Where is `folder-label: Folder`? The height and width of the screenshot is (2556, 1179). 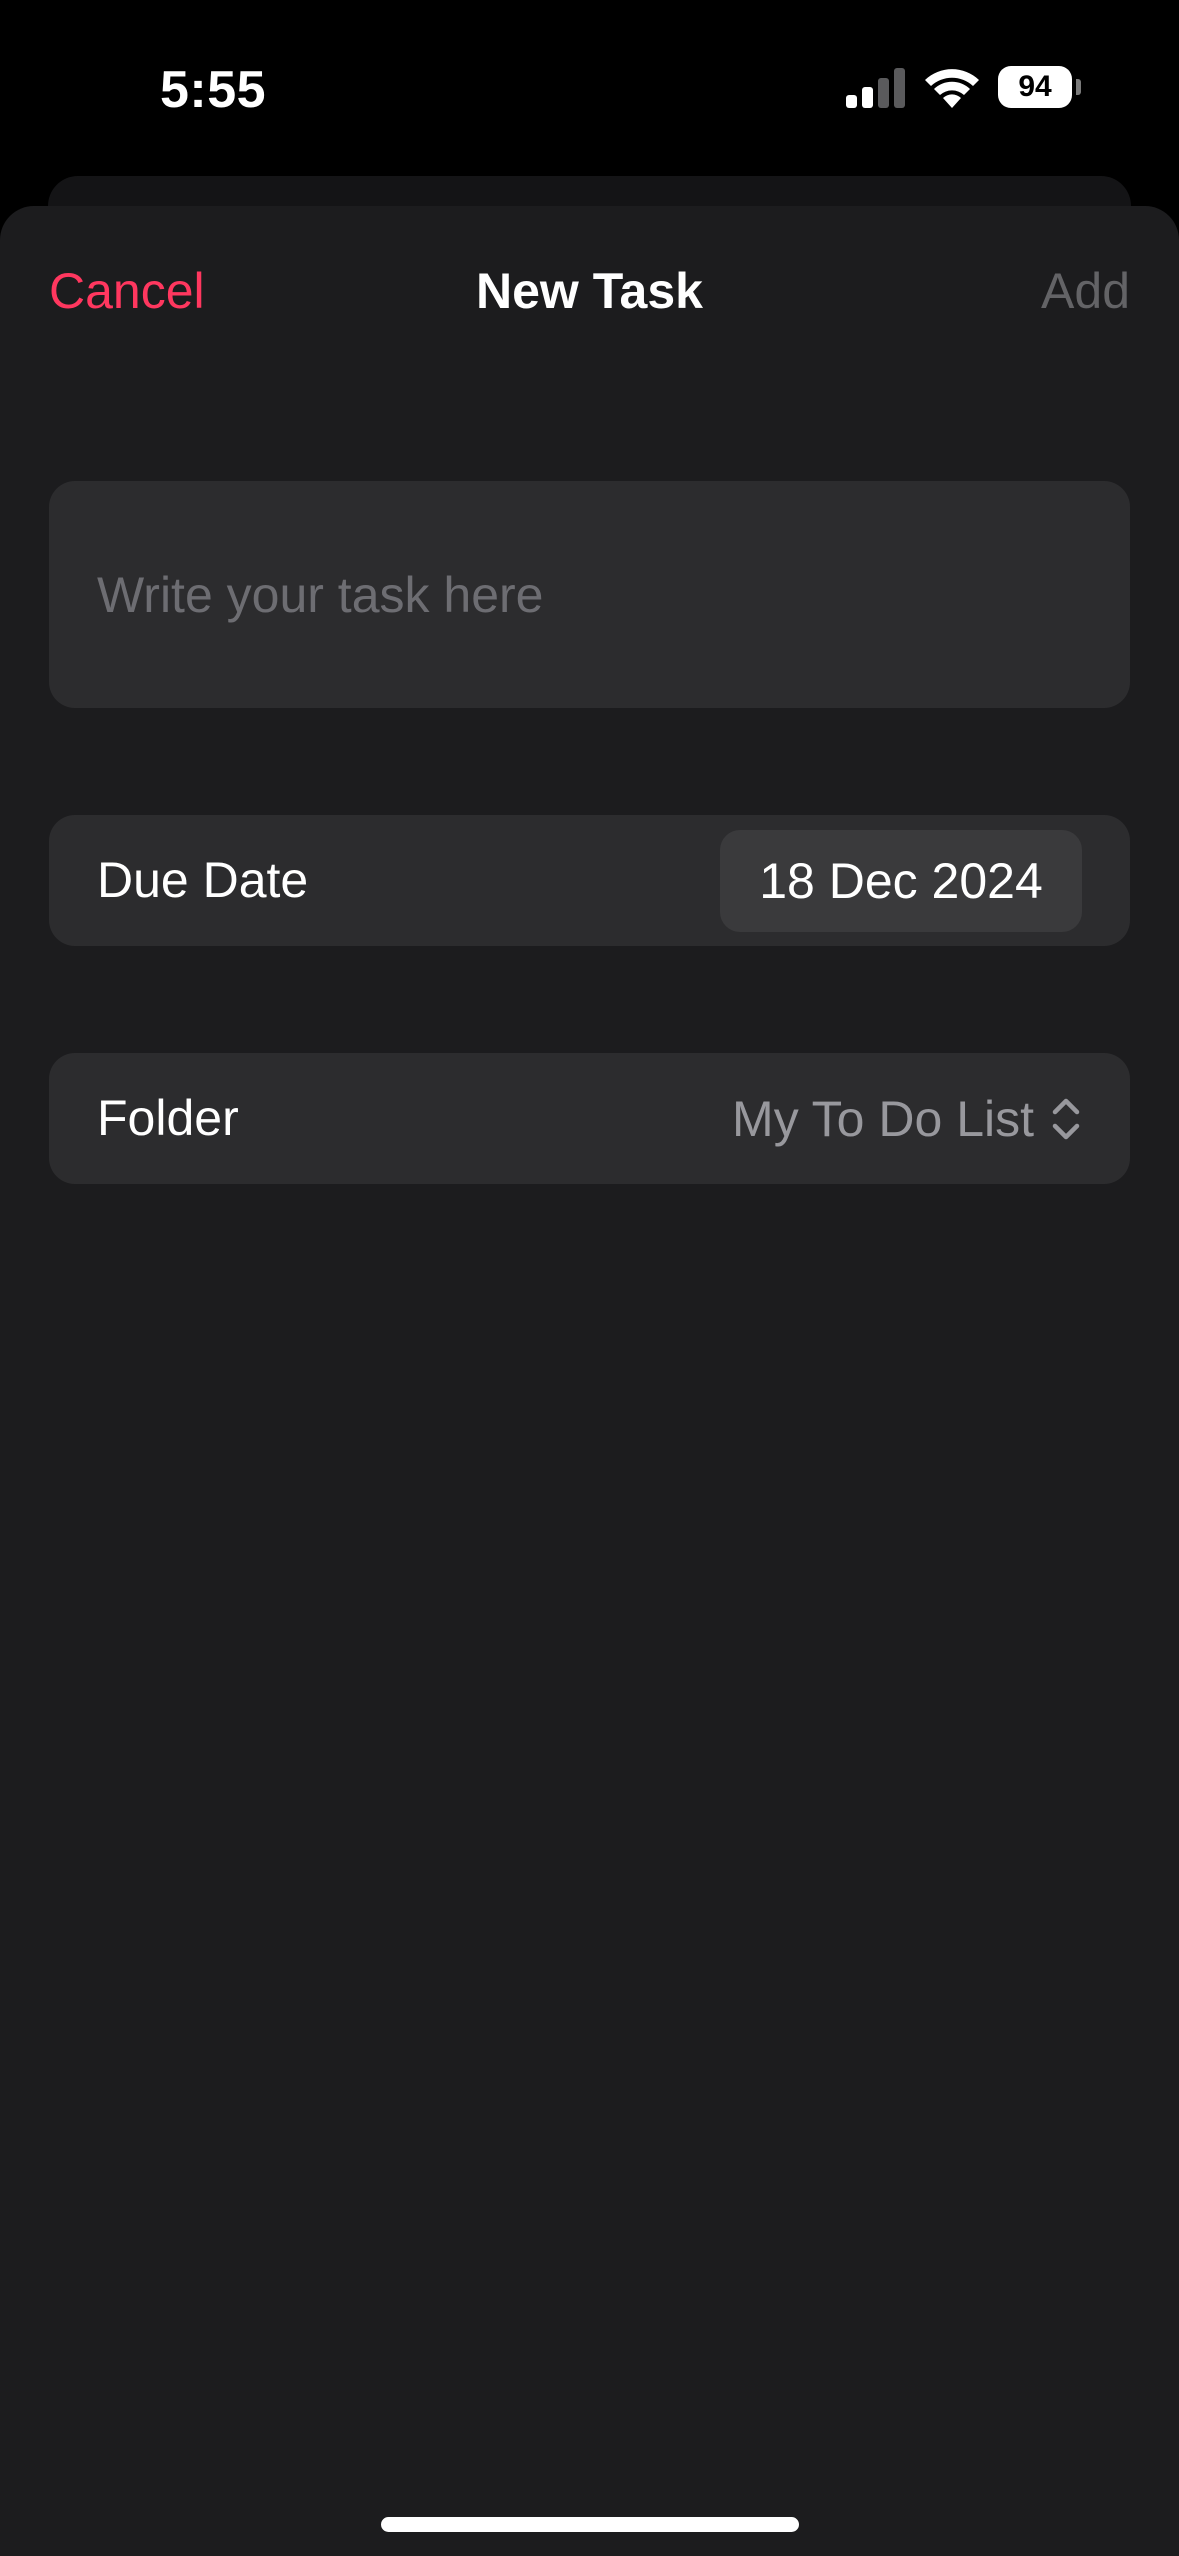 folder-label: Folder is located at coordinates (168, 1118).